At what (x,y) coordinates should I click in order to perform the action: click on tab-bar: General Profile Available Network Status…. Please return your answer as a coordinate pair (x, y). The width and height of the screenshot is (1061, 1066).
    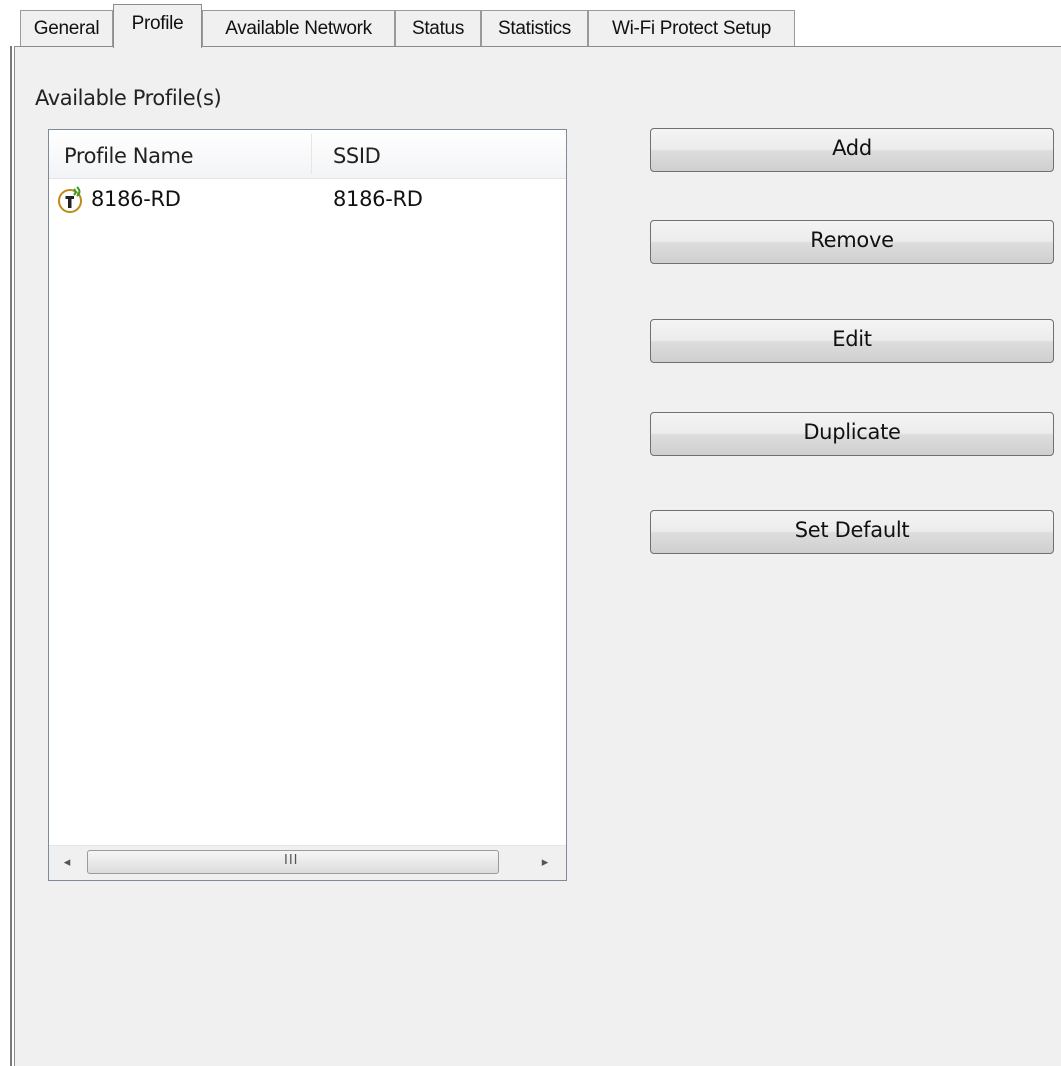
    Looking at the image, I should click on (537, 24).